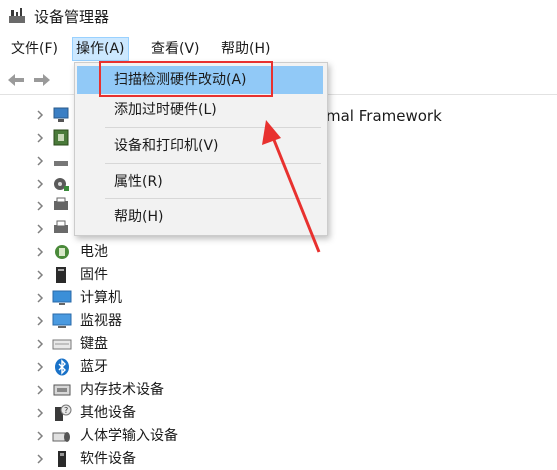 The image size is (557, 470). What do you see at coordinates (122, 390) in the screenshot?
I see `tree-item-label: 内存技术设备` at bounding box center [122, 390].